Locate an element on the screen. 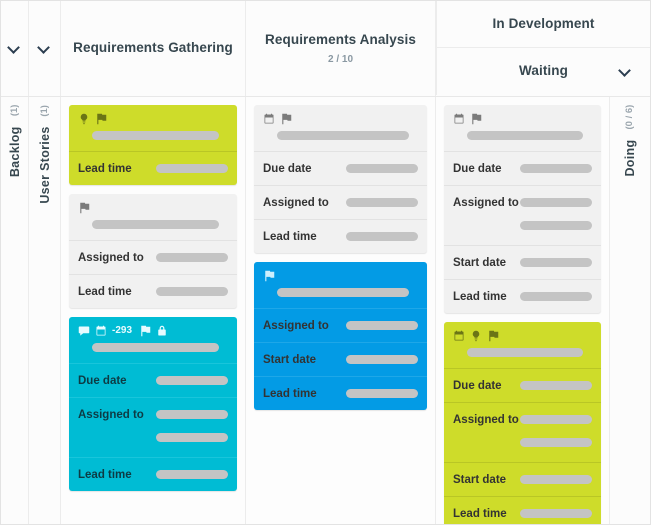 This screenshot has height=525, width=651. swimlane-collapse-user-stories is located at coordinates (45, 48).